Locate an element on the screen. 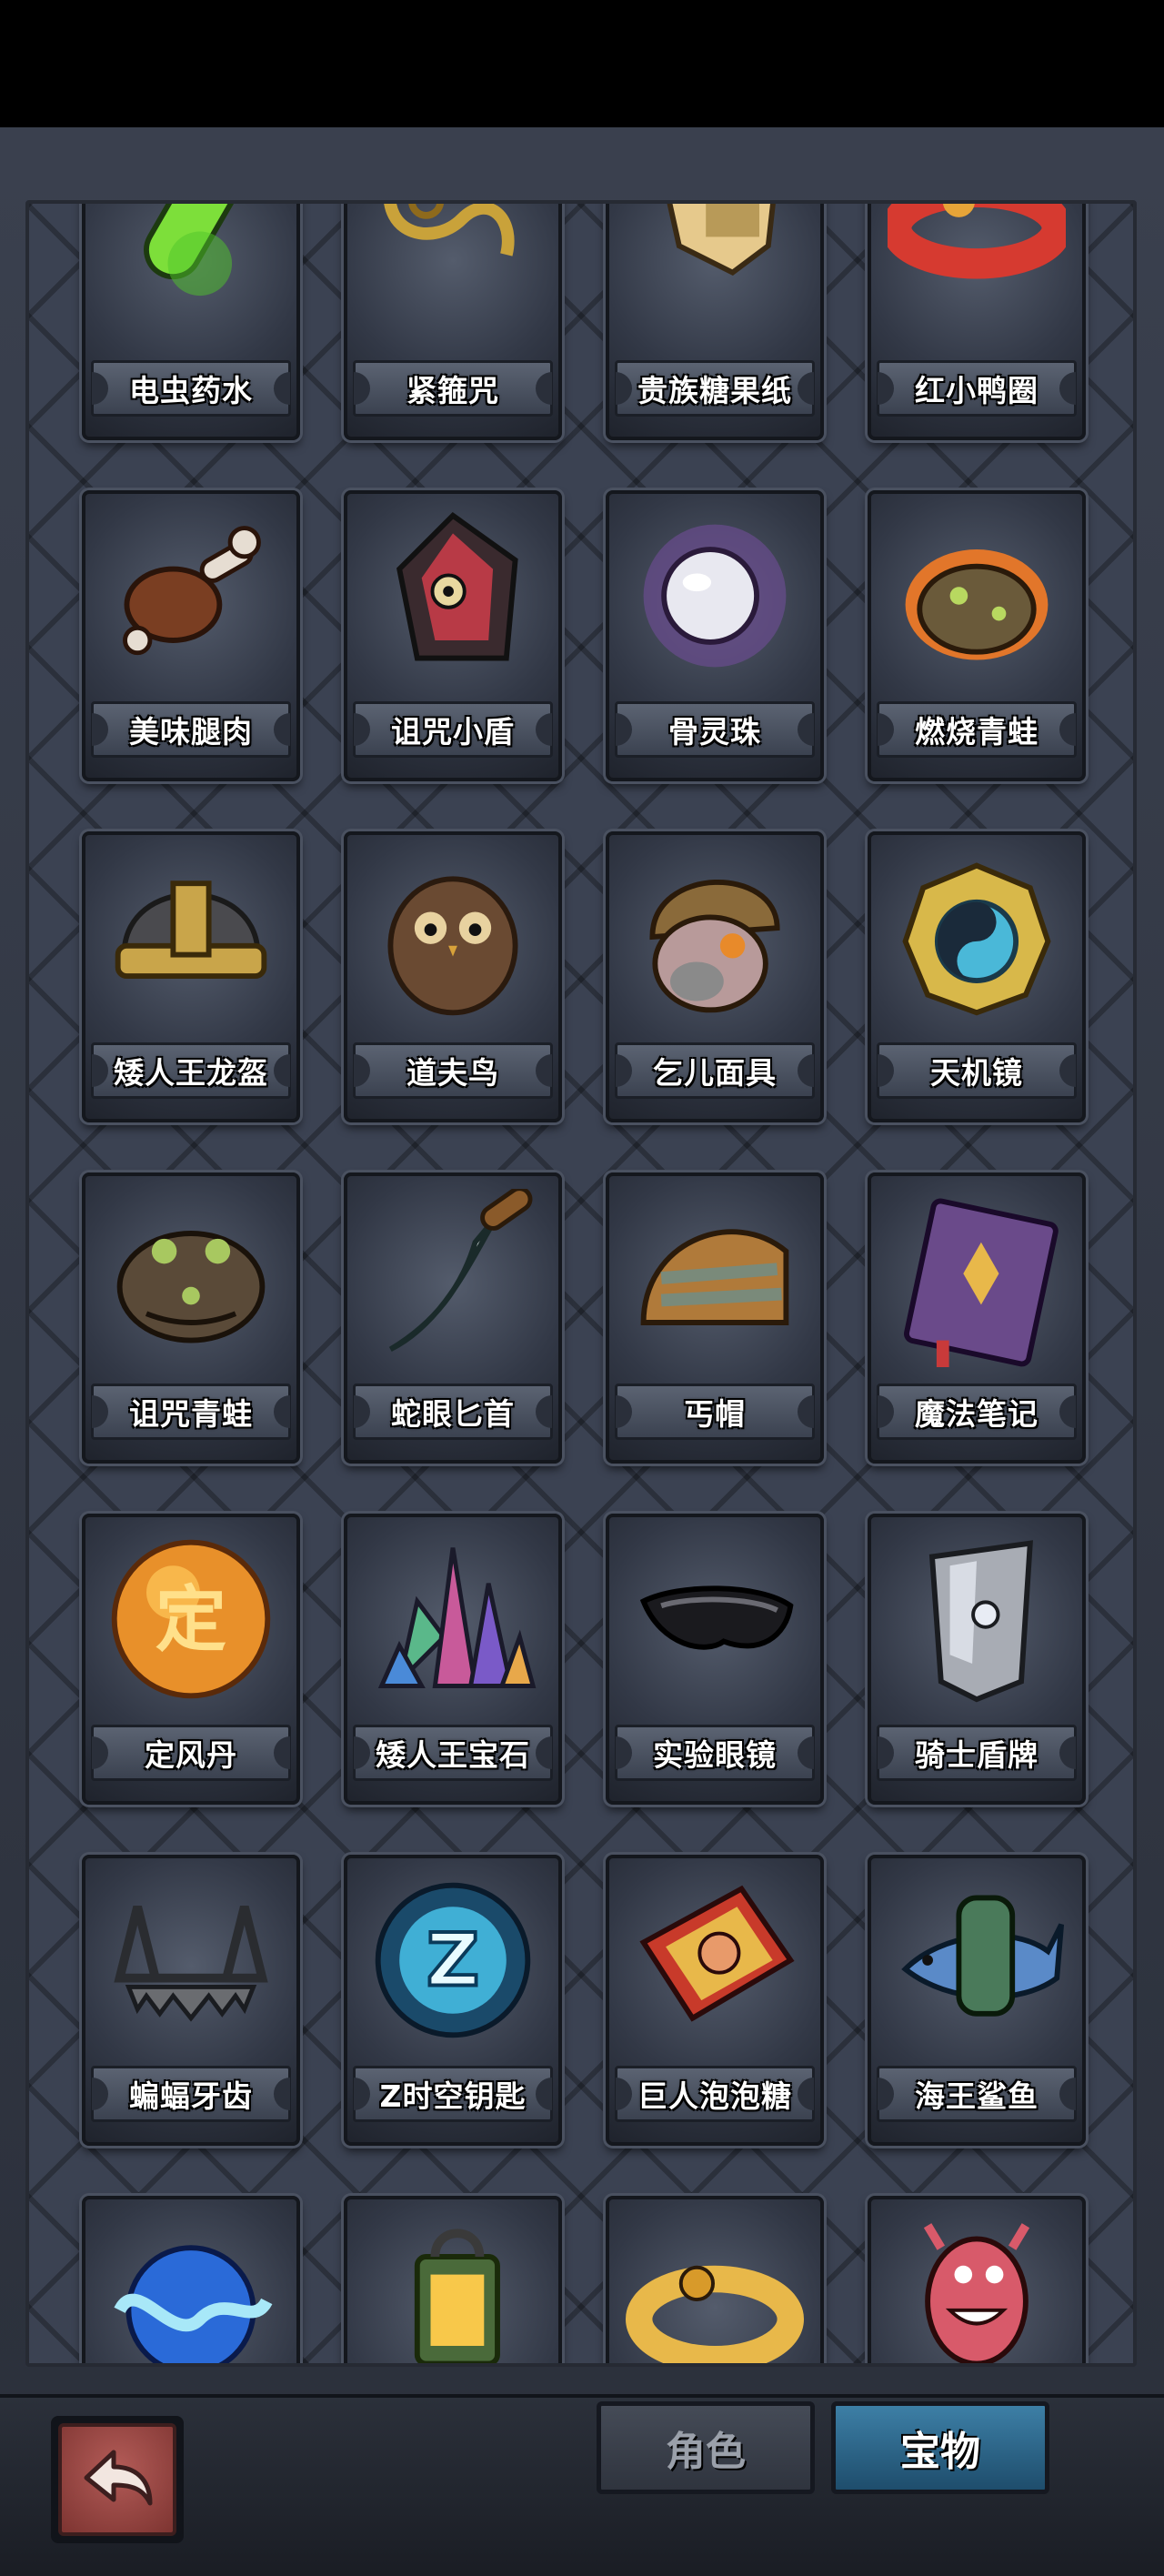  gem-crystals-icon is located at coordinates (453, 1619).